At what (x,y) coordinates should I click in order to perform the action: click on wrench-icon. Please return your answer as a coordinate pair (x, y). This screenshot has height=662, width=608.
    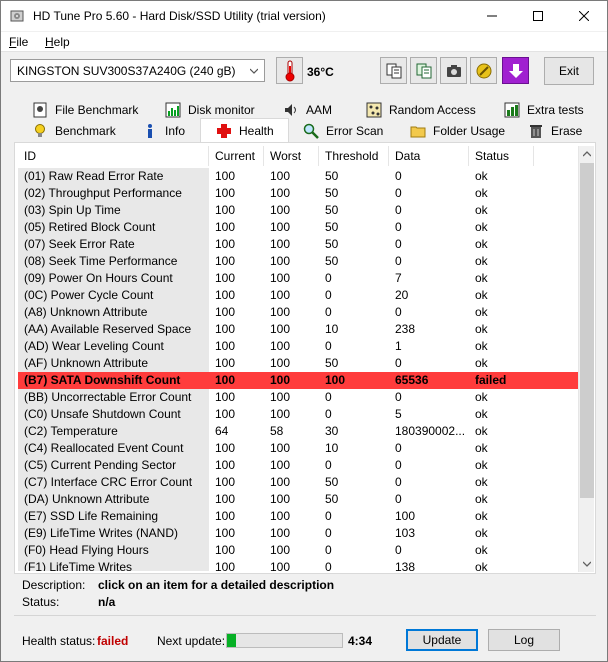
    Looking at the image, I should click on (483, 70).